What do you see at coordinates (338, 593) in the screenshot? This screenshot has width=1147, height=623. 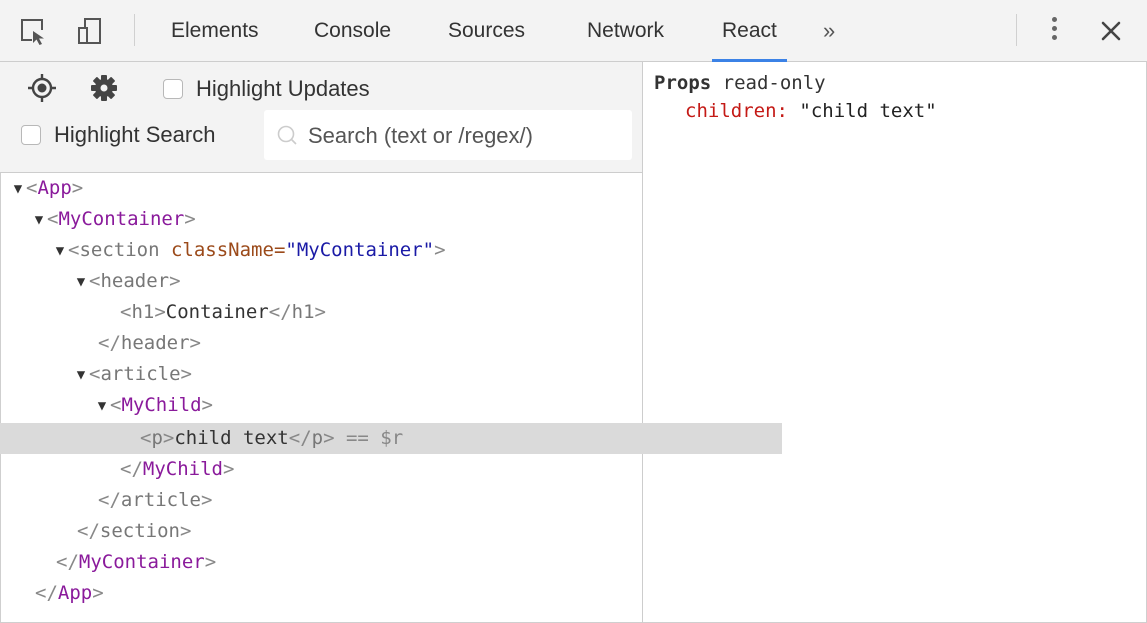 I see `tree-row-app-close: </App>` at bounding box center [338, 593].